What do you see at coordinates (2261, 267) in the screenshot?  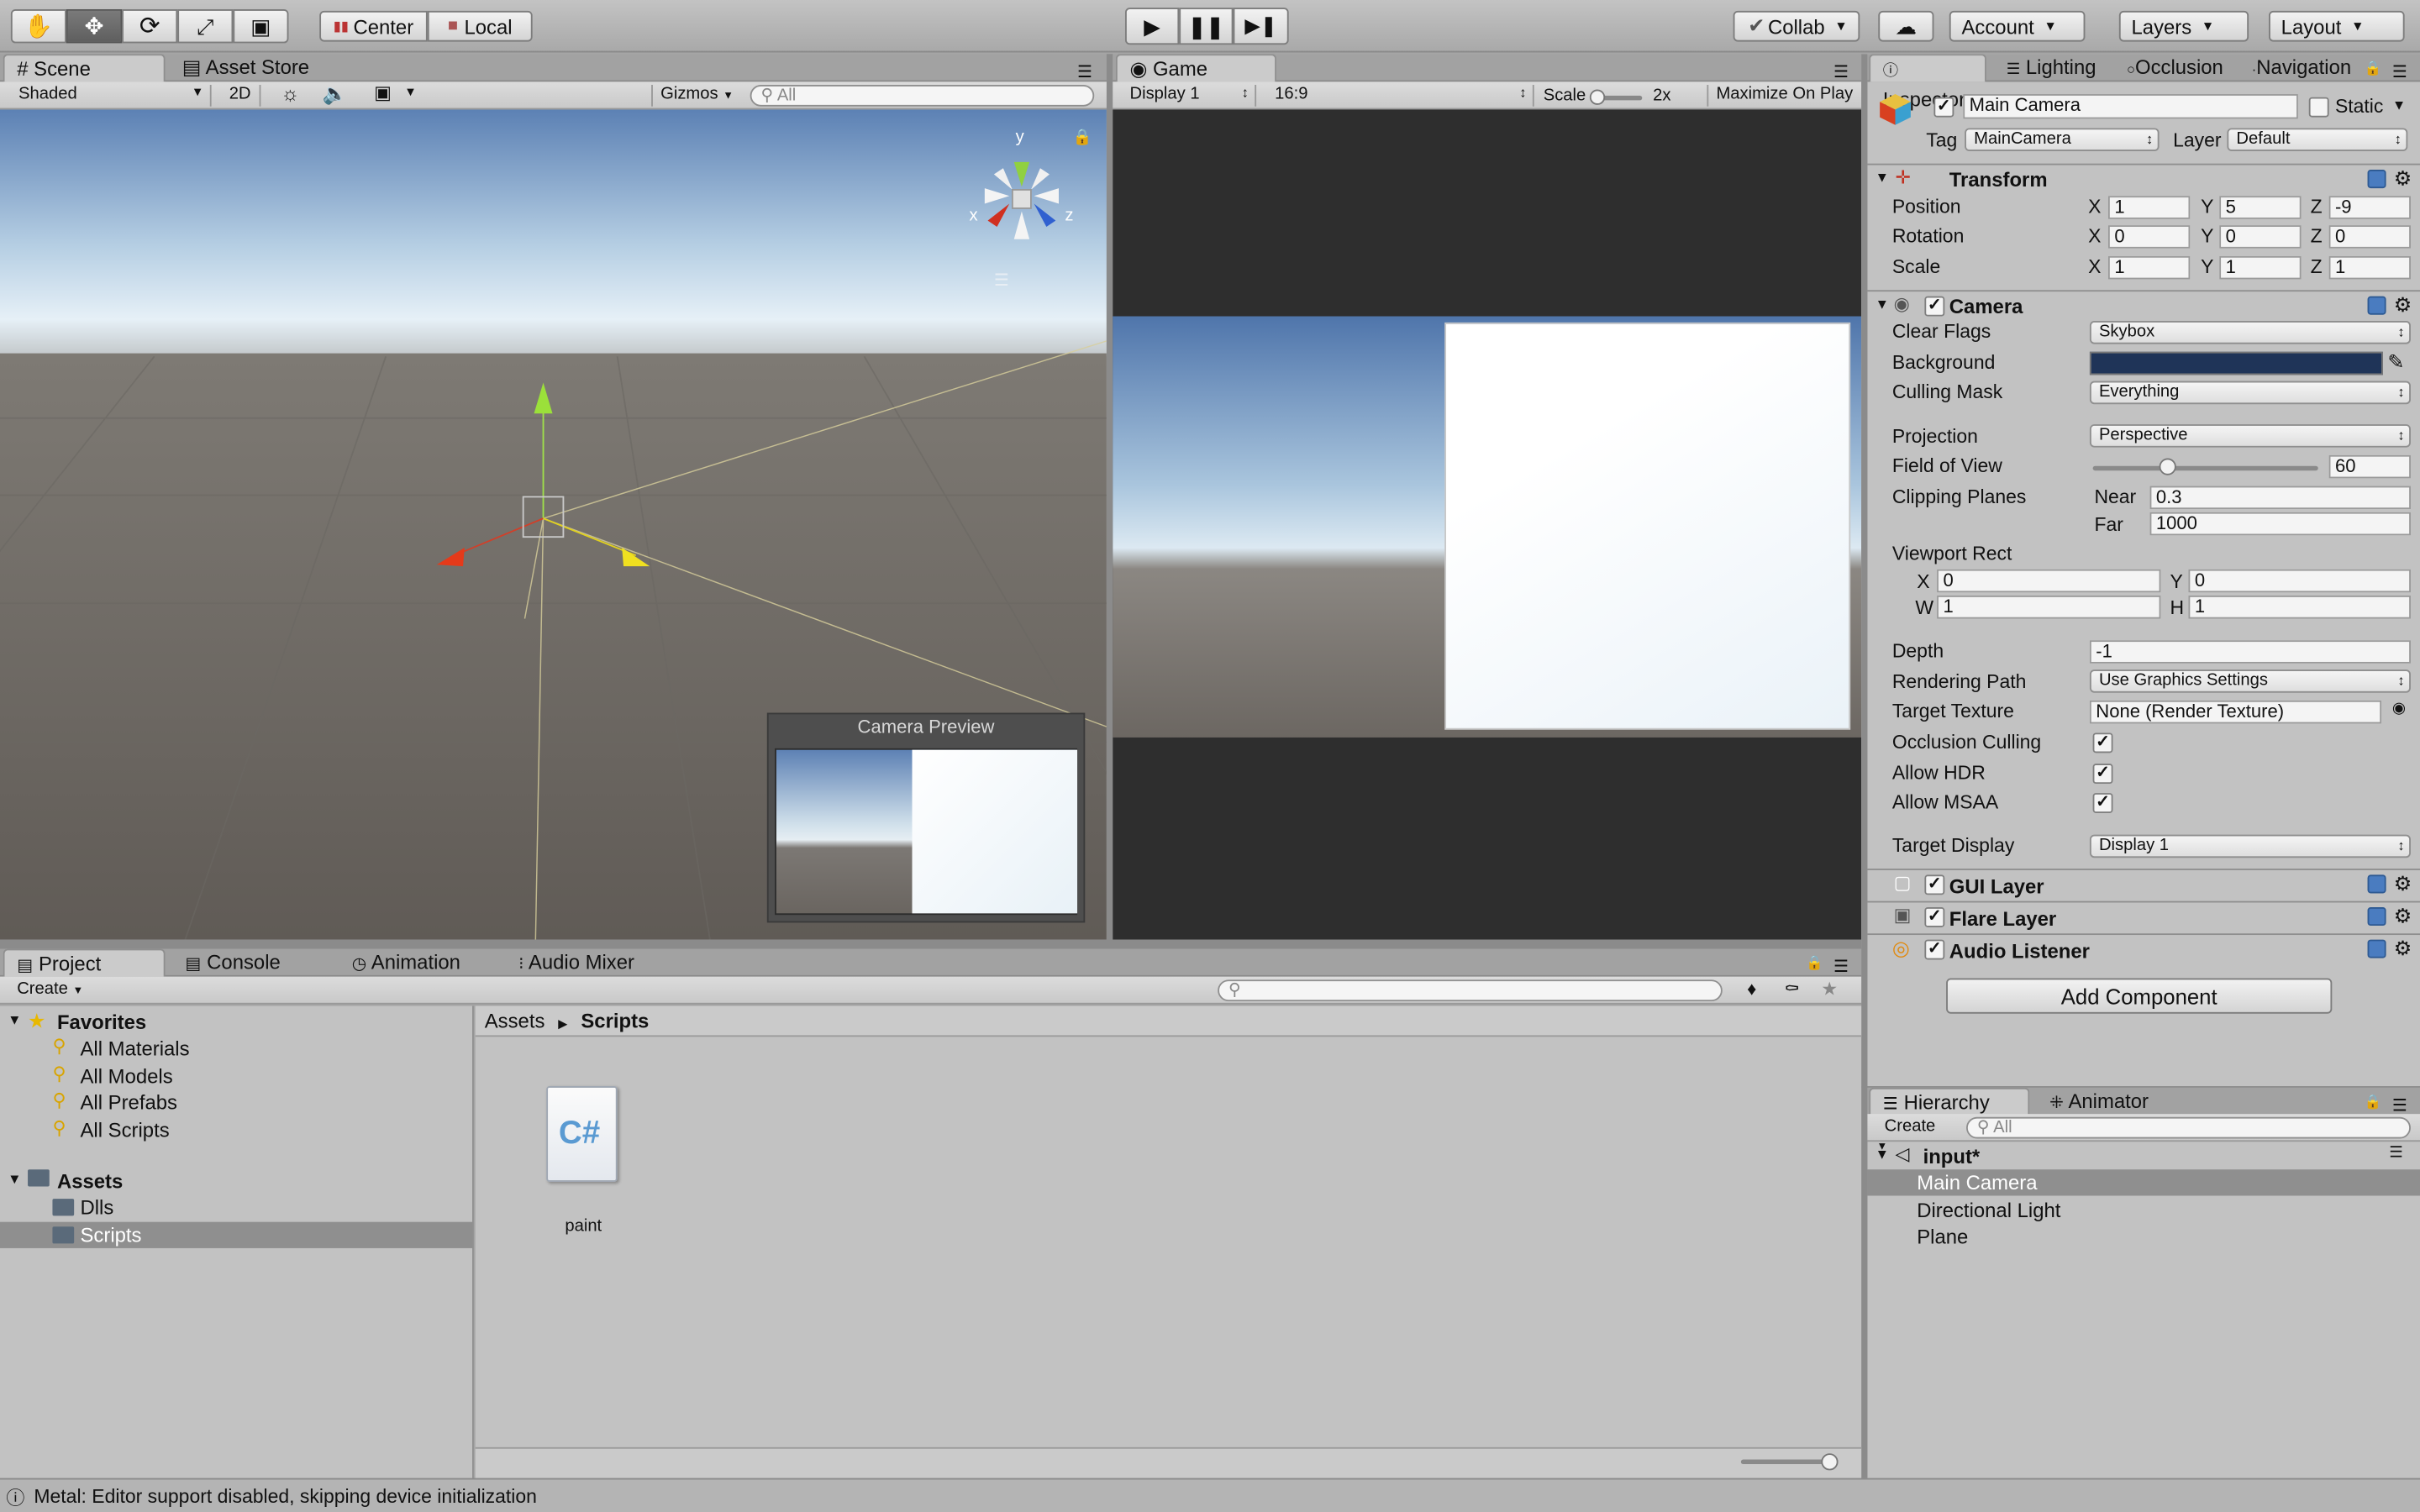 I see `scale-y-field: 1` at bounding box center [2261, 267].